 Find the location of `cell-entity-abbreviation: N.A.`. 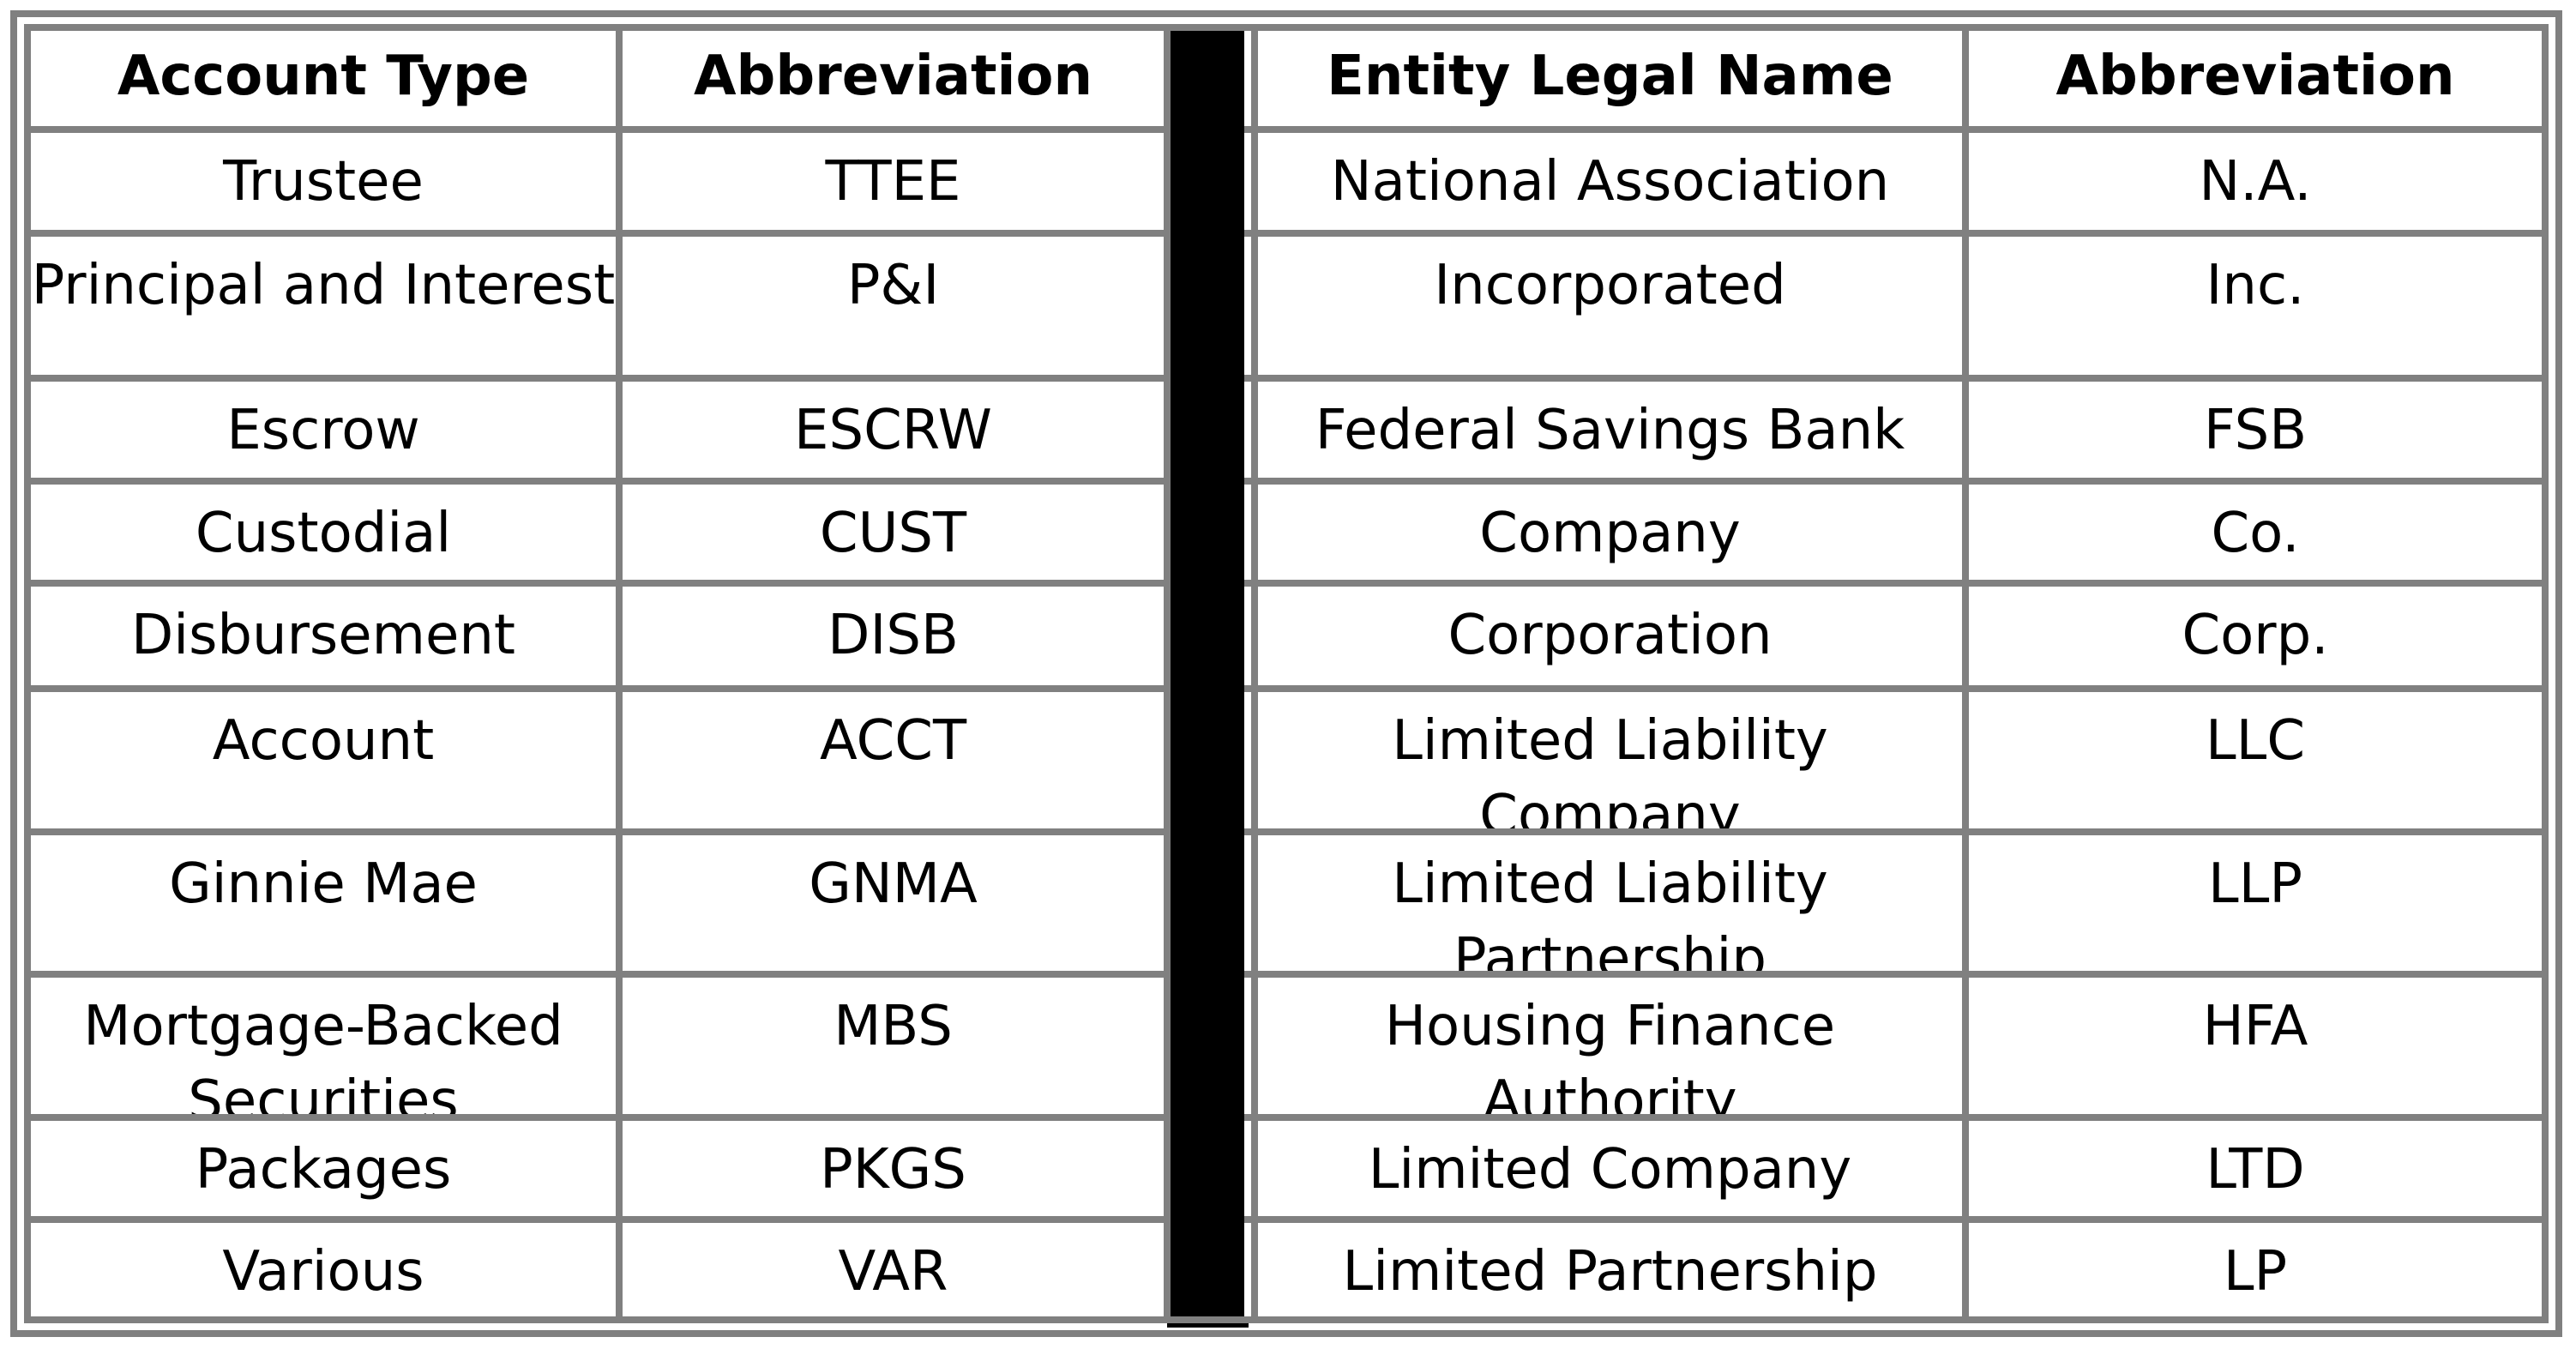

cell-entity-abbreviation: N.A. is located at coordinates (2255, 182).